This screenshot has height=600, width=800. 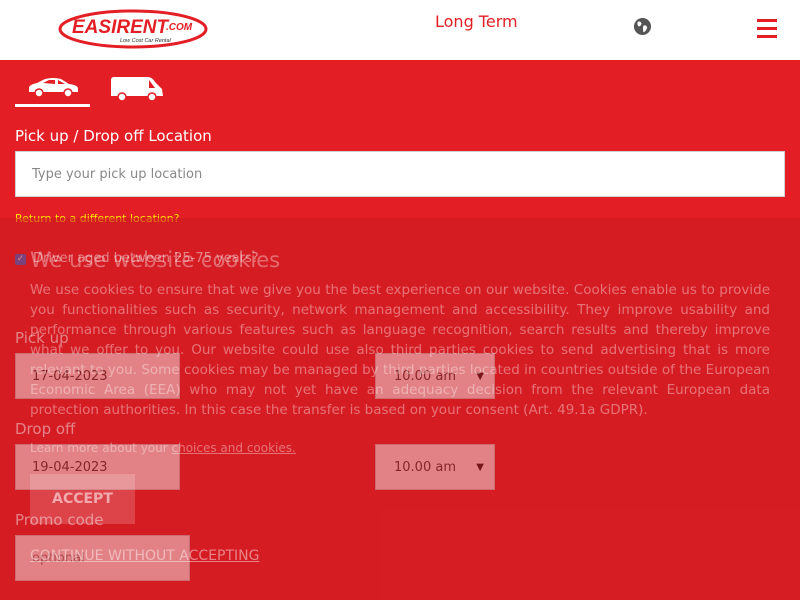 What do you see at coordinates (20, 259) in the screenshot?
I see `driver-age-checkbox: ✓` at bounding box center [20, 259].